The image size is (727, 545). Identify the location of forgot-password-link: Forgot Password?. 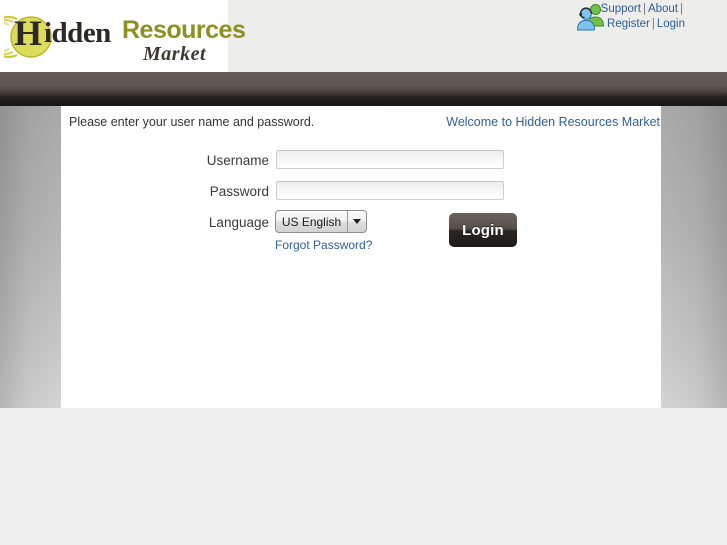
(323, 245).